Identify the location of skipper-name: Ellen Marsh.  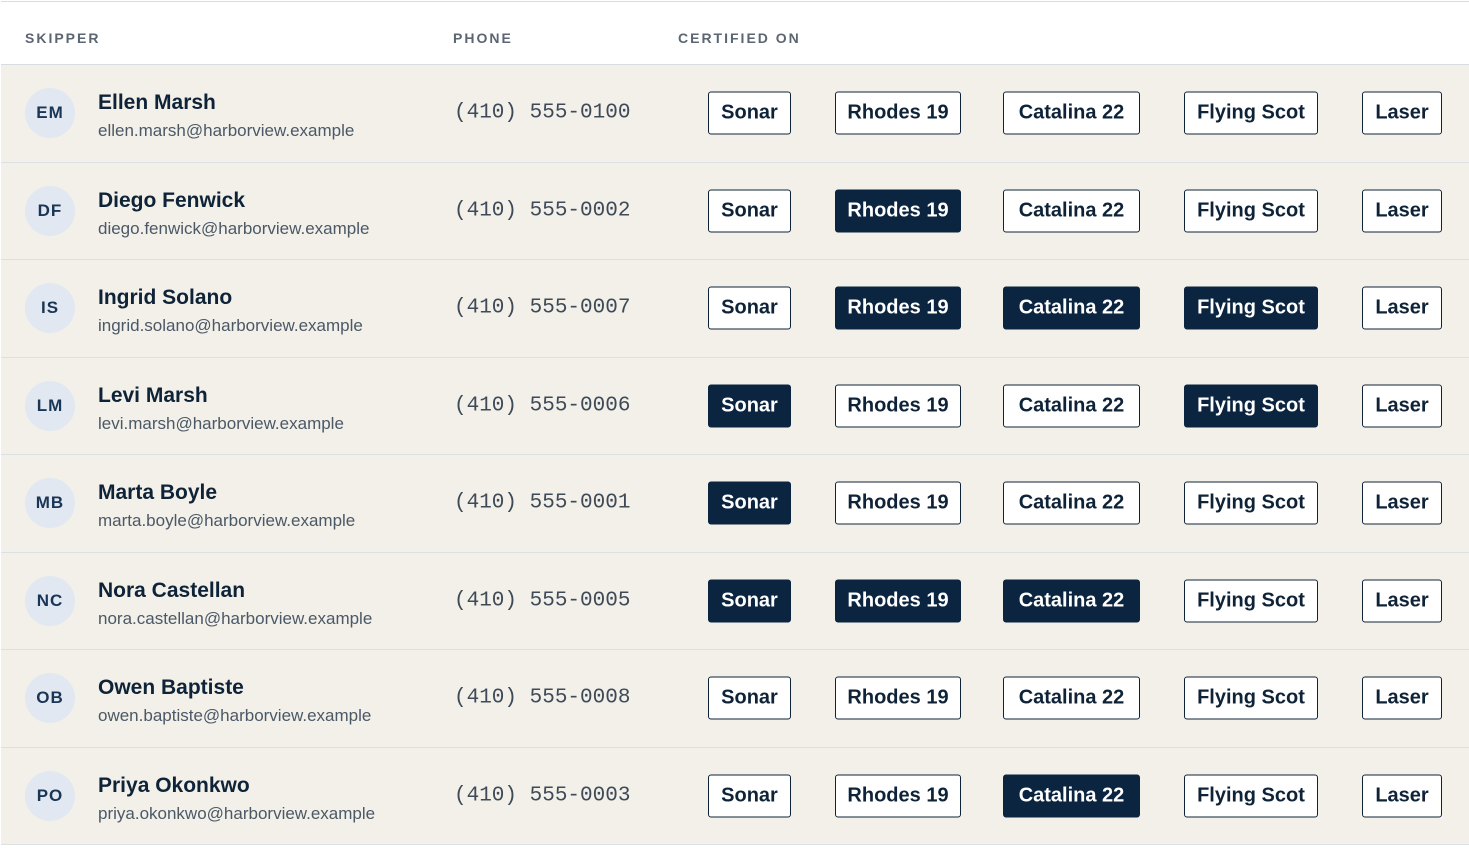
(157, 102).